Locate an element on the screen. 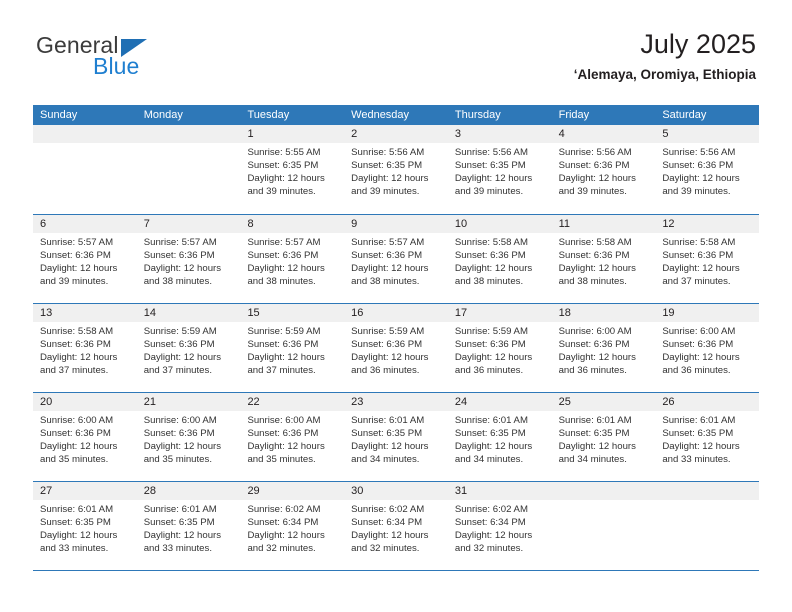 The width and height of the screenshot is (792, 612). day-number: 24 is located at coordinates (499, 402).